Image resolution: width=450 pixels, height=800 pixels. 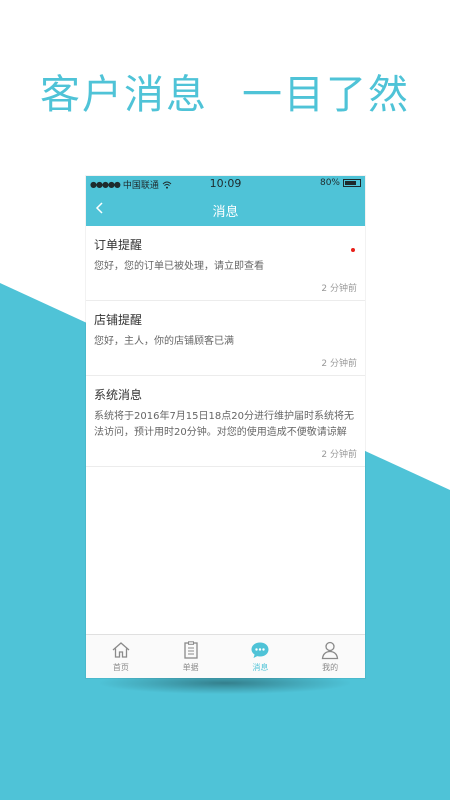 I want to click on page-title: 消息, so click(x=225, y=212).